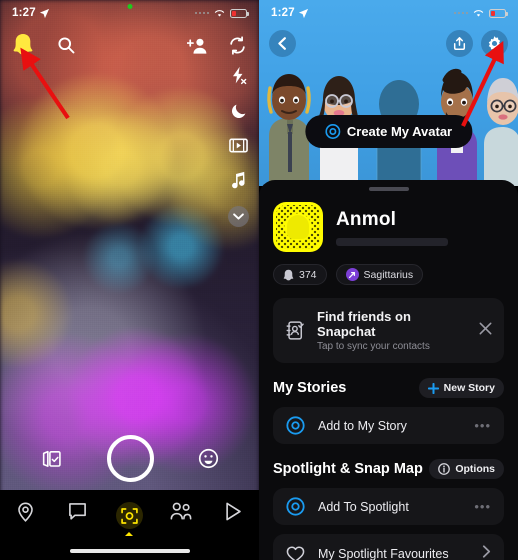 This screenshot has width=518, height=560. I want to click on username-redacted-bar, so click(392, 241).